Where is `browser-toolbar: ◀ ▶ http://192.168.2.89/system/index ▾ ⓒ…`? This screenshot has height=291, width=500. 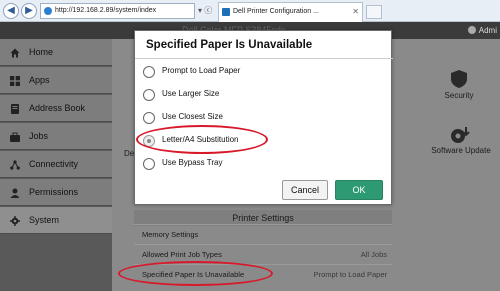 browser-toolbar: ◀ ▶ http://192.168.2.89/system/index ▾ ⓒ… is located at coordinates (250, 11).